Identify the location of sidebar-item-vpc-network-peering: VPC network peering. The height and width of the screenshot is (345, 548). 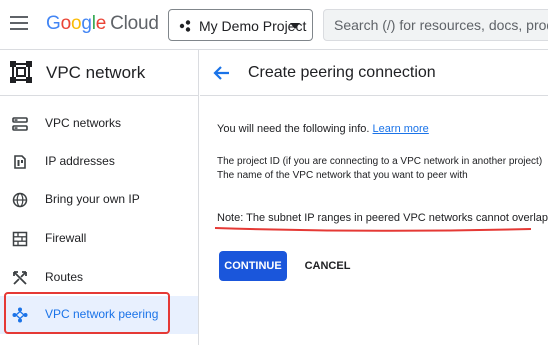
(99, 315).